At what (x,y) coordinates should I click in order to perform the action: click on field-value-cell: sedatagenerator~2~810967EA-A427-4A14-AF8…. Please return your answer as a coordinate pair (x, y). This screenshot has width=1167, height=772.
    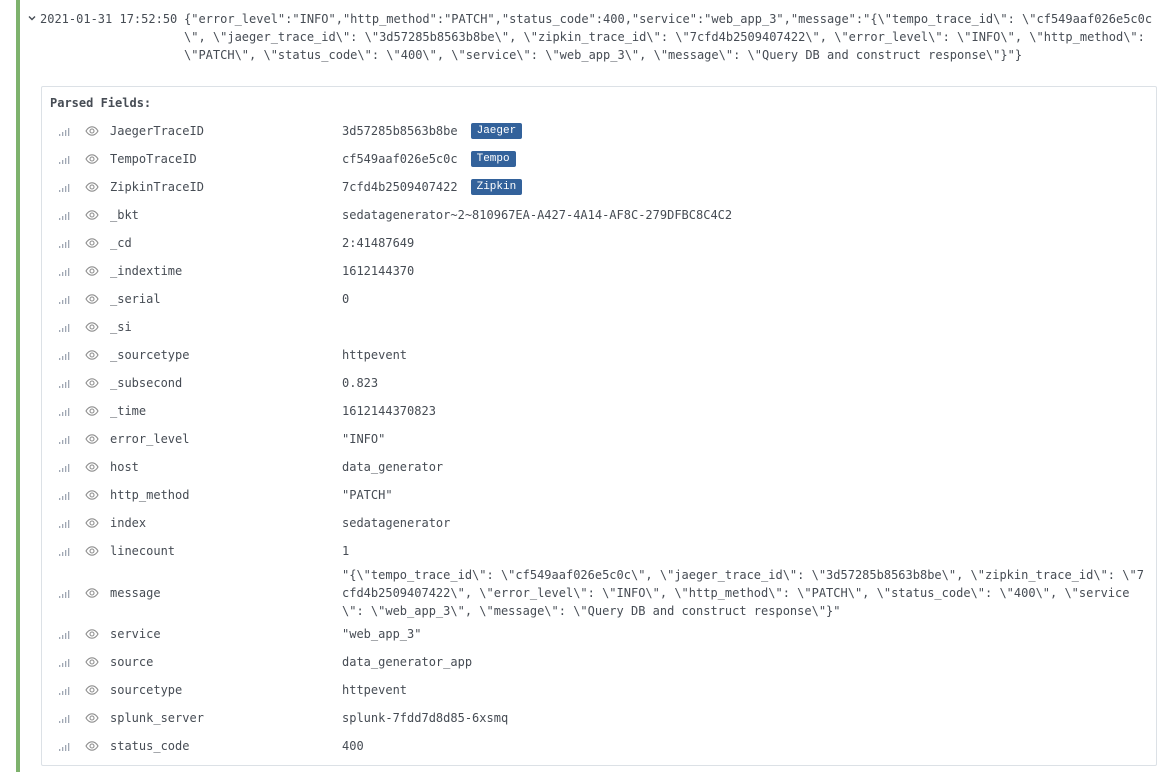
    Looking at the image, I should click on (749, 215).